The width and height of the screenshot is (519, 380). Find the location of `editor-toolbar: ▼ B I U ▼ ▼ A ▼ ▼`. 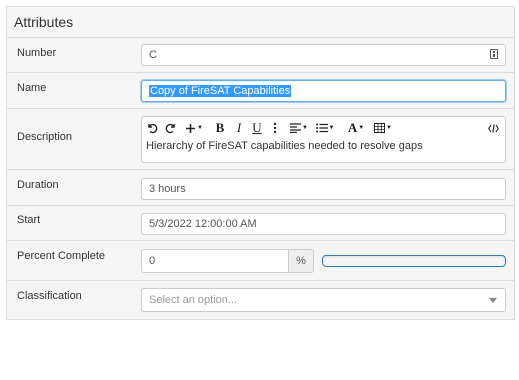

editor-toolbar: ▼ B I U ▼ ▼ A ▼ ▼ is located at coordinates (323, 128).